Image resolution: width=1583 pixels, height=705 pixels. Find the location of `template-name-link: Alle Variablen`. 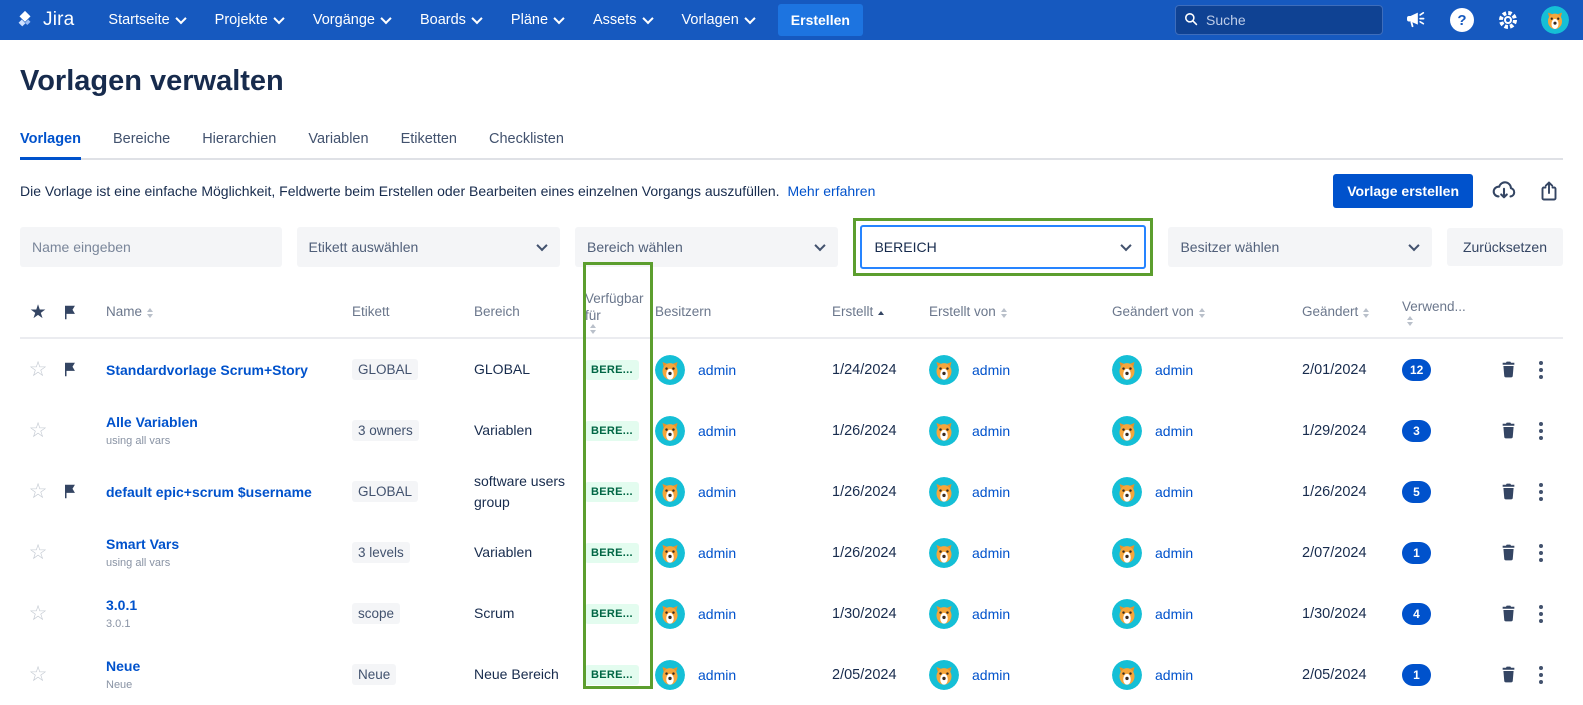

template-name-link: Alle Variablen is located at coordinates (226, 422).